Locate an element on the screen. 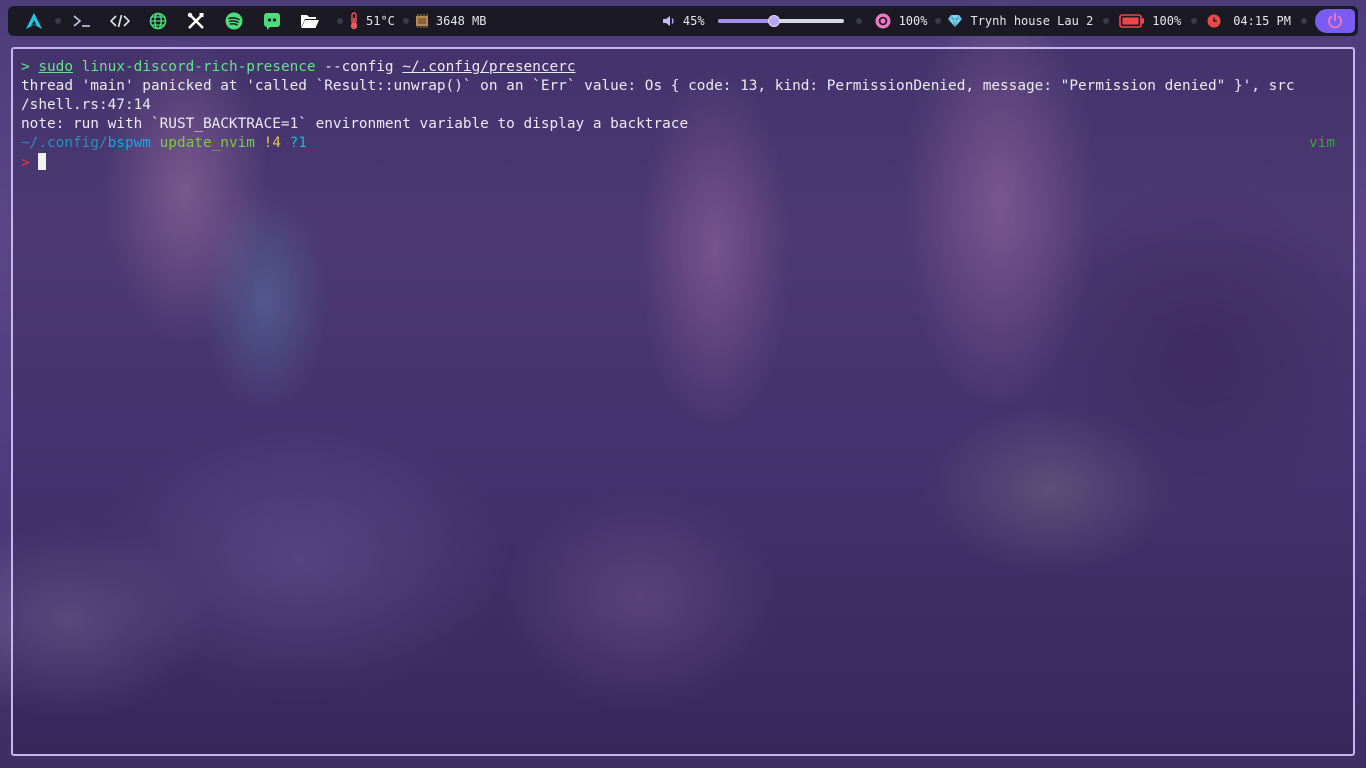 This screenshot has width=1366, height=768. wifi-diamond-icon is located at coordinates (955, 21).